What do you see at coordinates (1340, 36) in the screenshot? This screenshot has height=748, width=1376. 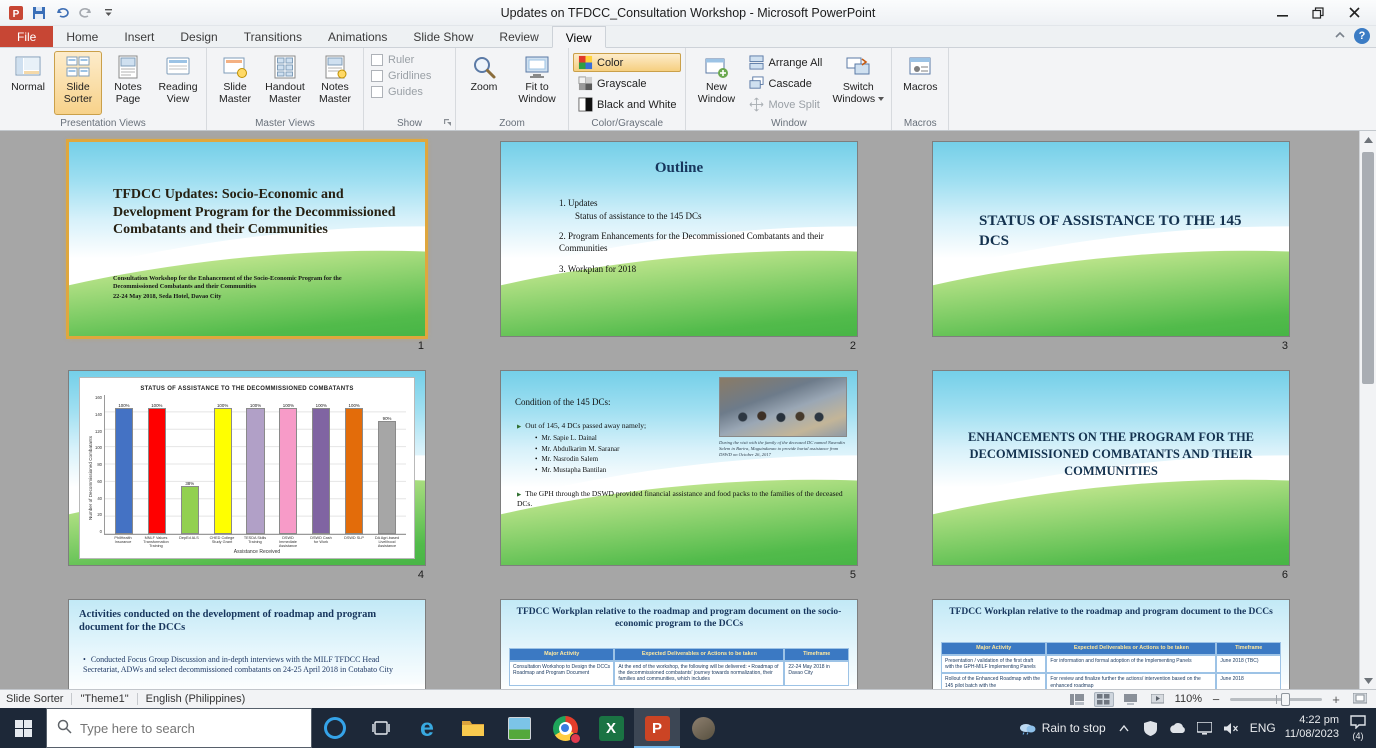 I see `minimize-ribbon-icon` at bounding box center [1340, 36].